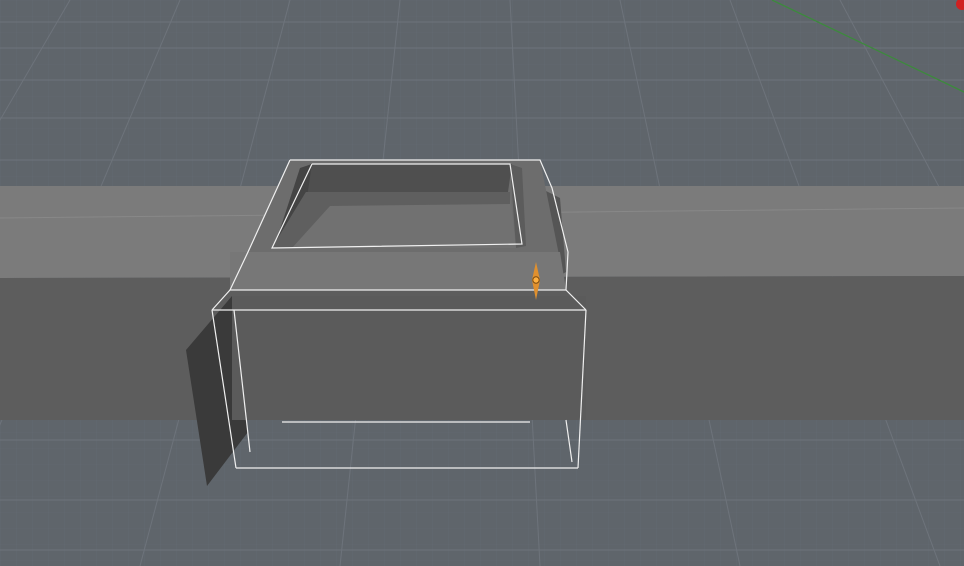  I want to click on box-front-lip, so click(398, 271).